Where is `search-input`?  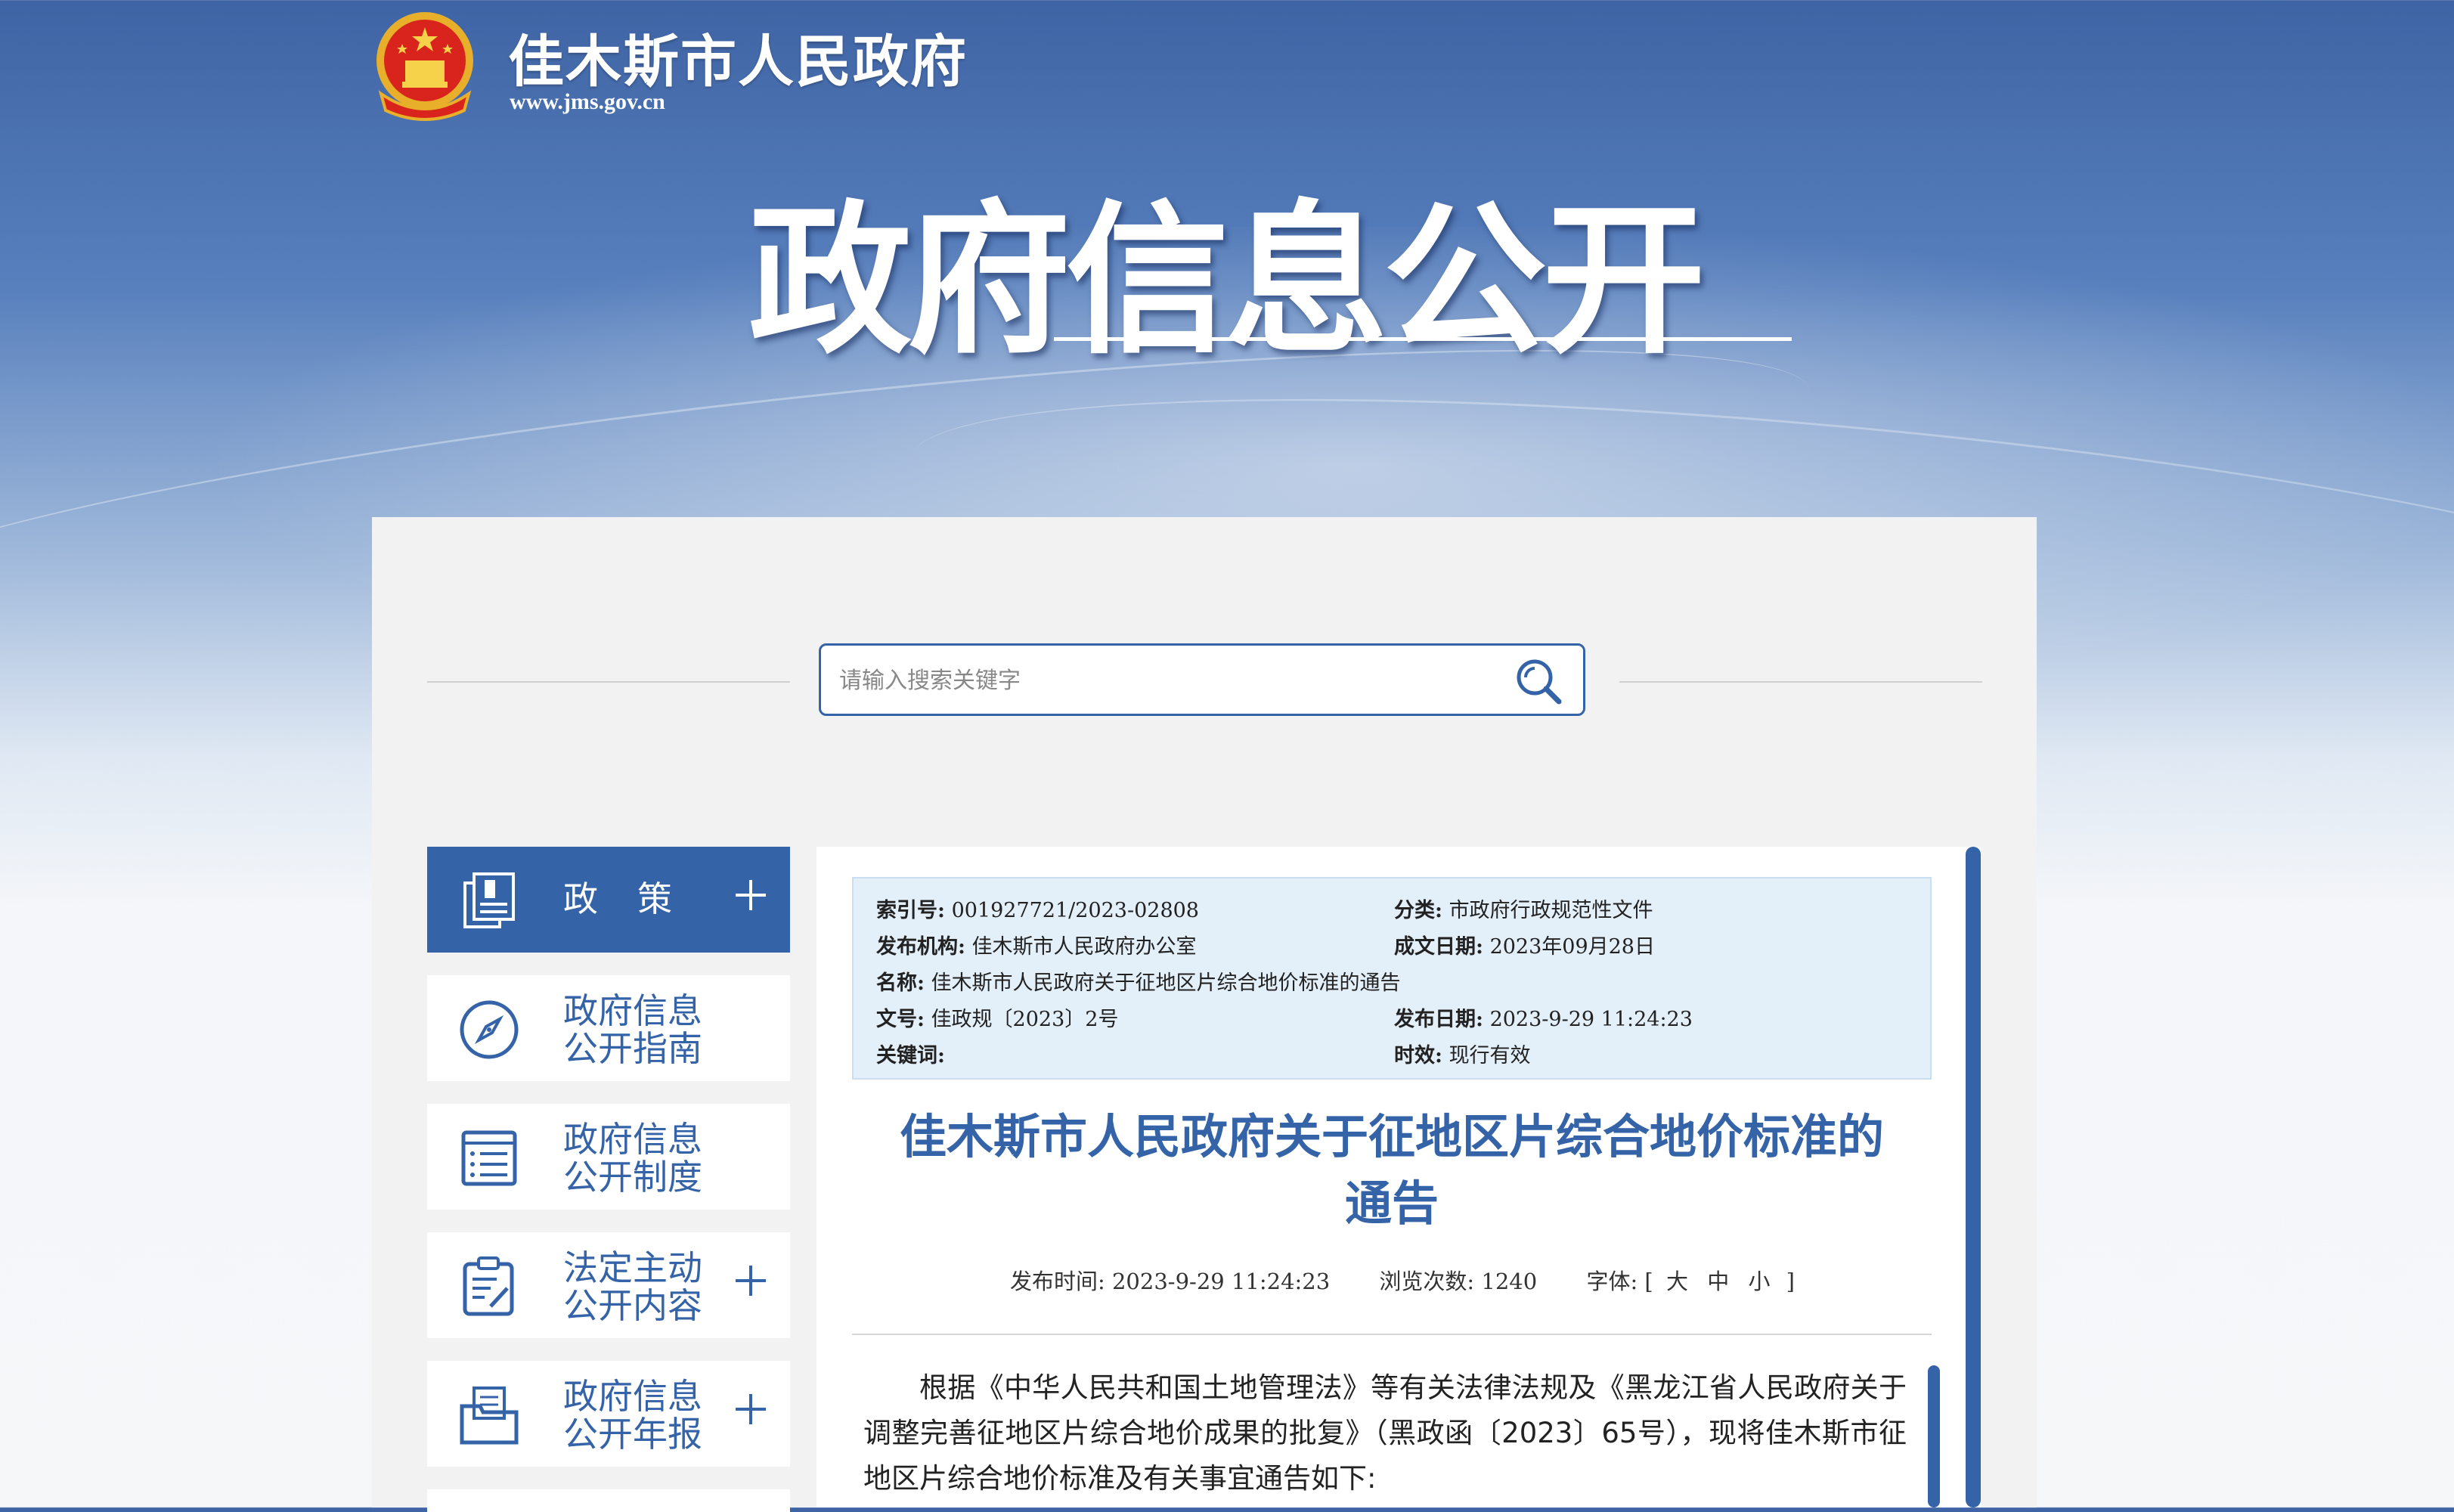
search-input is located at coordinates (1172, 680).